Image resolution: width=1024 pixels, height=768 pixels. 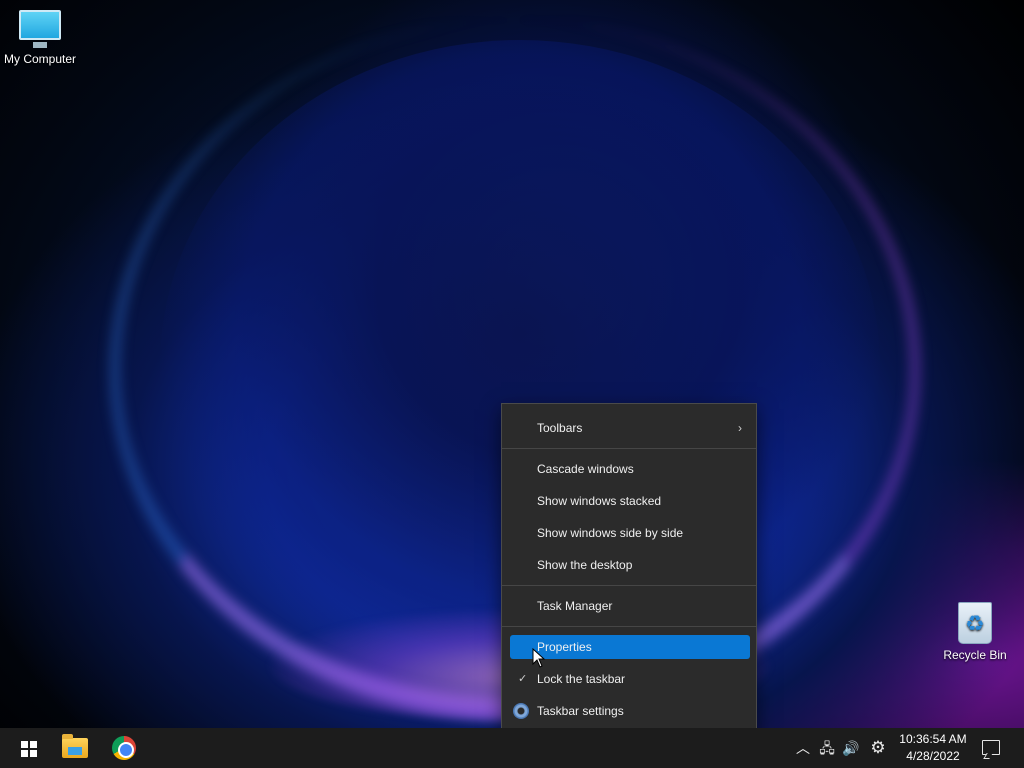 I want to click on volume-tray-button: 🔊, so click(x=851, y=748).